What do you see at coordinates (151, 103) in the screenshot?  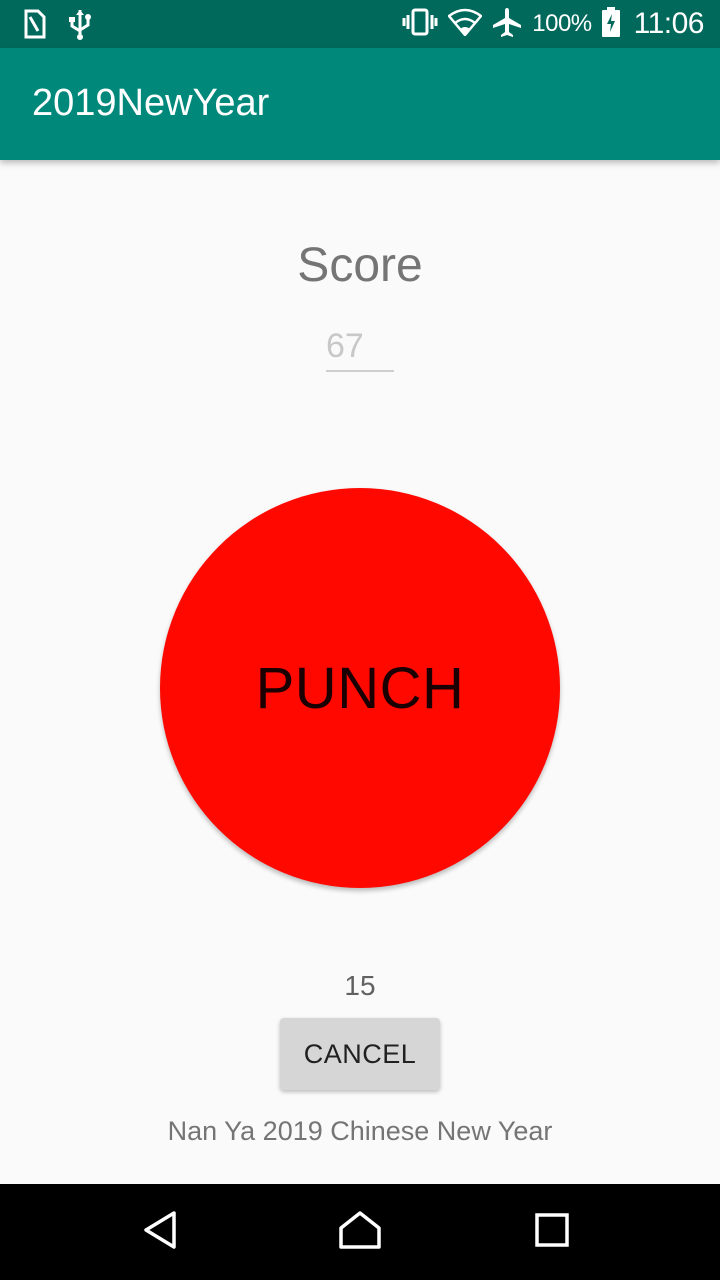 I see `app-title: 2019NewYear` at bounding box center [151, 103].